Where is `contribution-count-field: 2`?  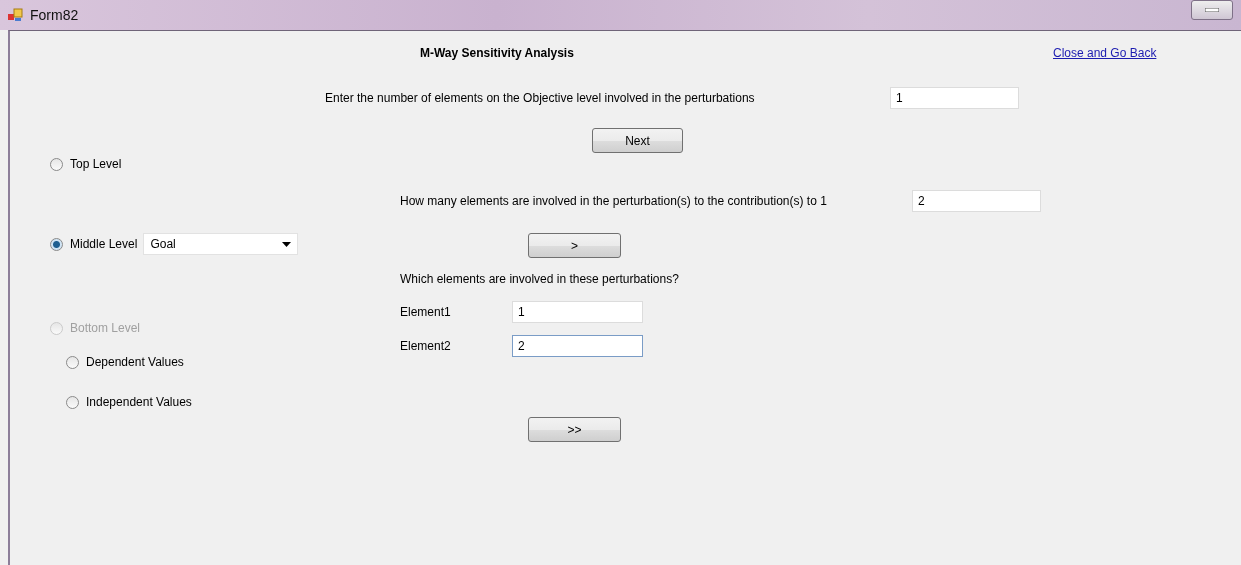 contribution-count-field: 2 is located at coordinates (976, 201).